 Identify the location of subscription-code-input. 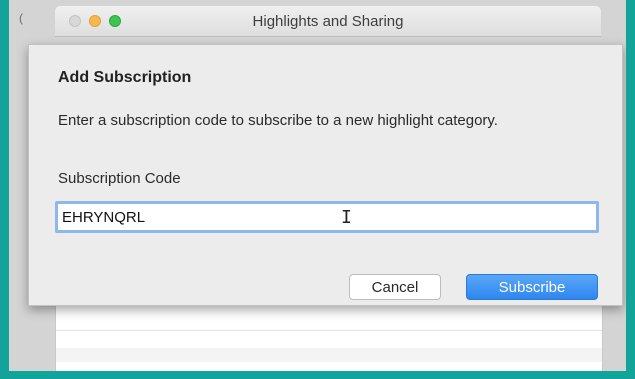
(327, 217).